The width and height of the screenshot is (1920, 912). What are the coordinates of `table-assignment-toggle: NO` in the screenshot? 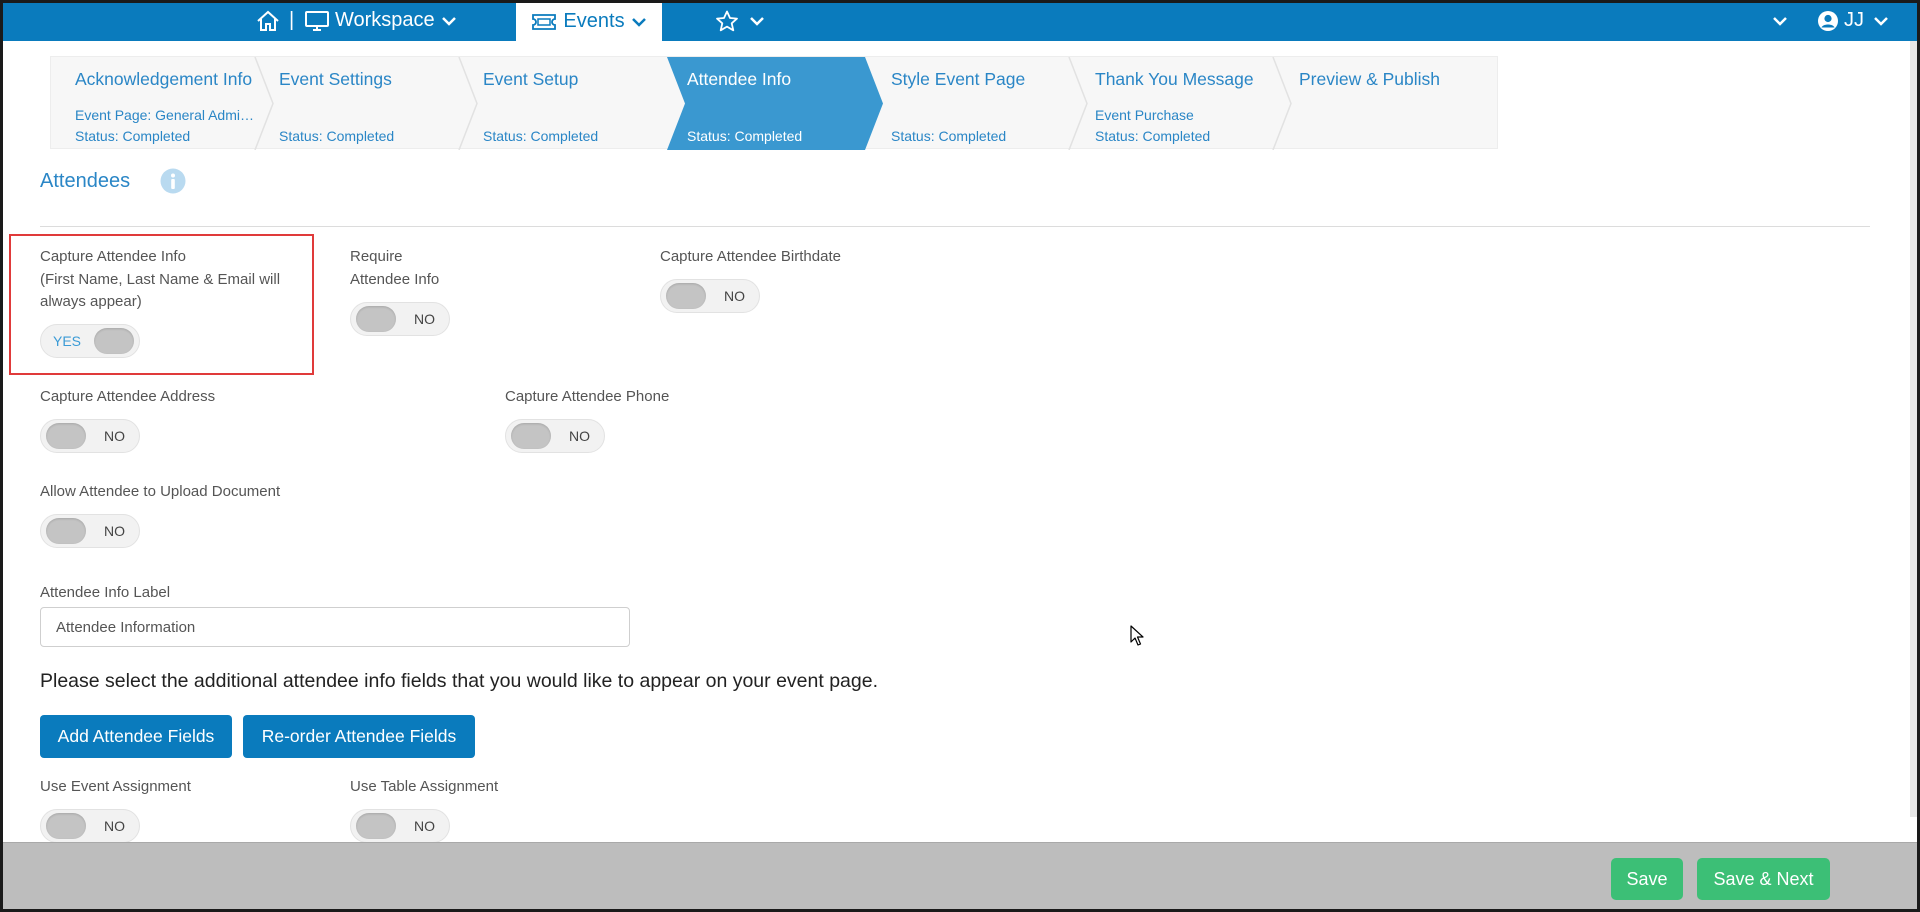 It's located at (400, 826).